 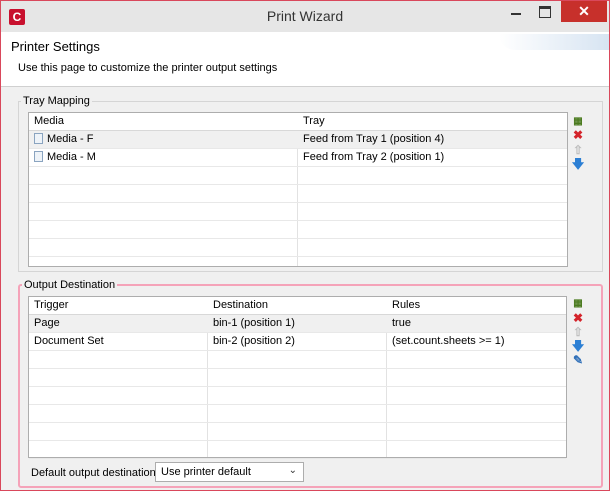 What do you see at coordinates (70, 285) in the screenshot?
I see `output-destination-legend: Output Destination` at bounding box center [70, 285].